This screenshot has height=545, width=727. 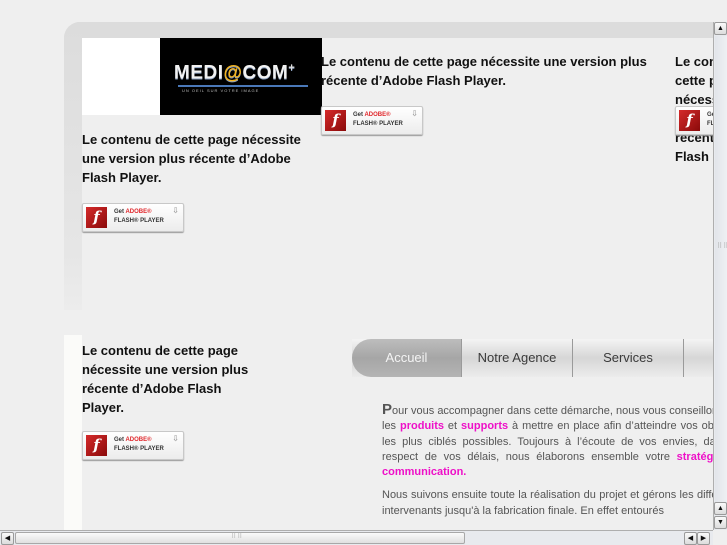 I want to click on logo-tagline: UN OEIL SUR VOTRE IMAGE, so click(x=221, y=90).